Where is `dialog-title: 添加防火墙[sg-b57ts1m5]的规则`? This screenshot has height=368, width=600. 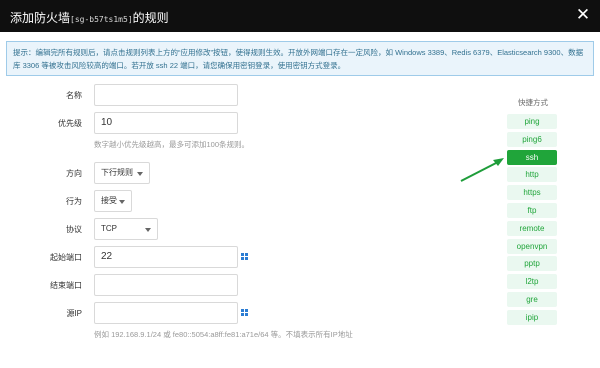 dialog-title: 添加防火墙[sg-b57ts1m5]的规则 is located at coordinates (89, 17).